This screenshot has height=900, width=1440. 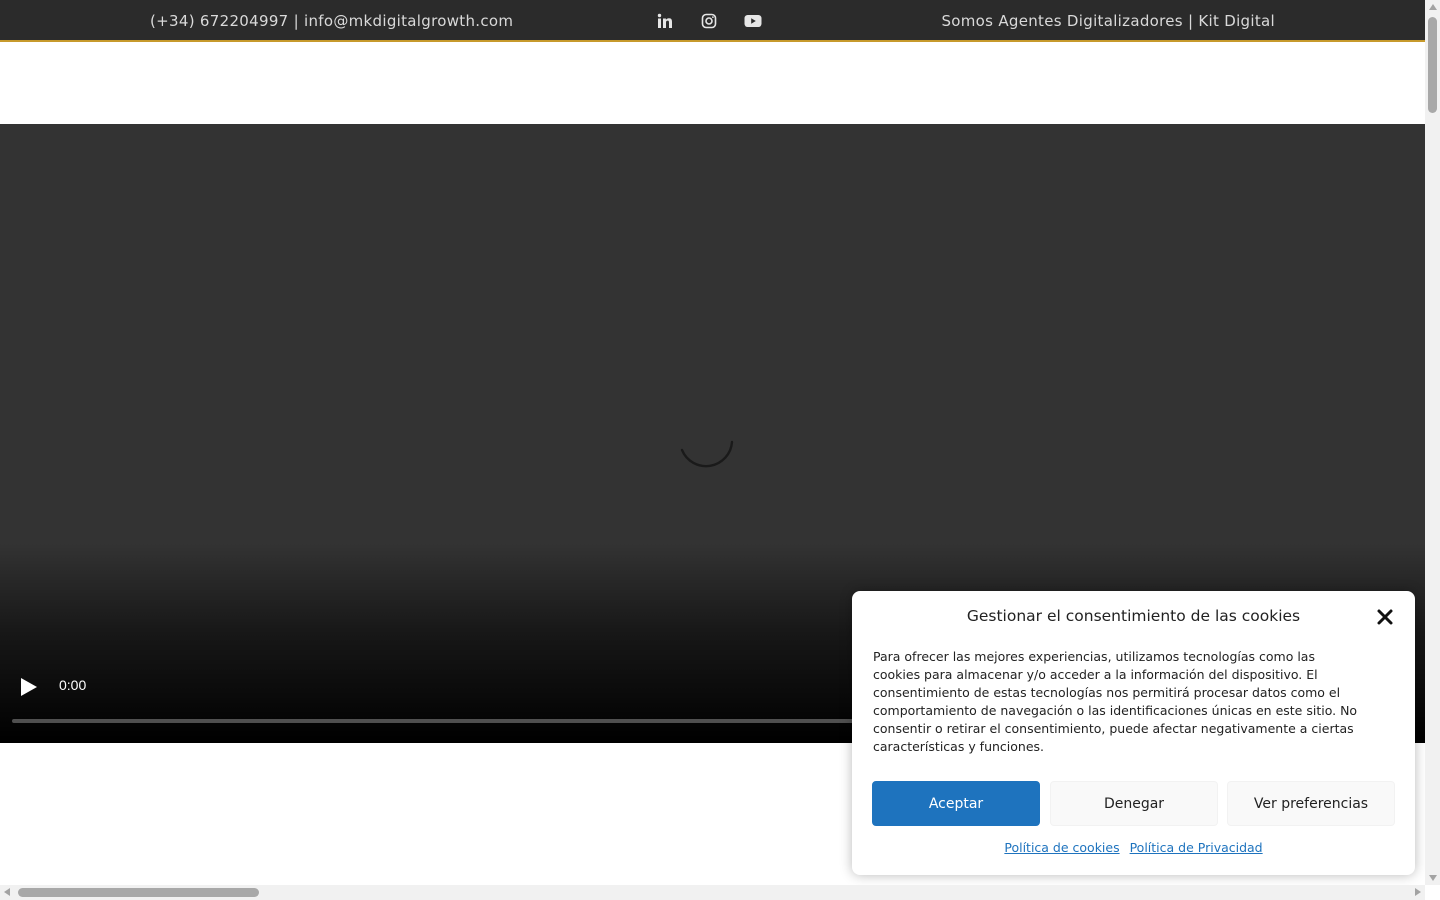 What do you see at coordinates (1134, 803) in the screenshot?
I see `deny-button: Denegar` at bounding box center [1134, 803].